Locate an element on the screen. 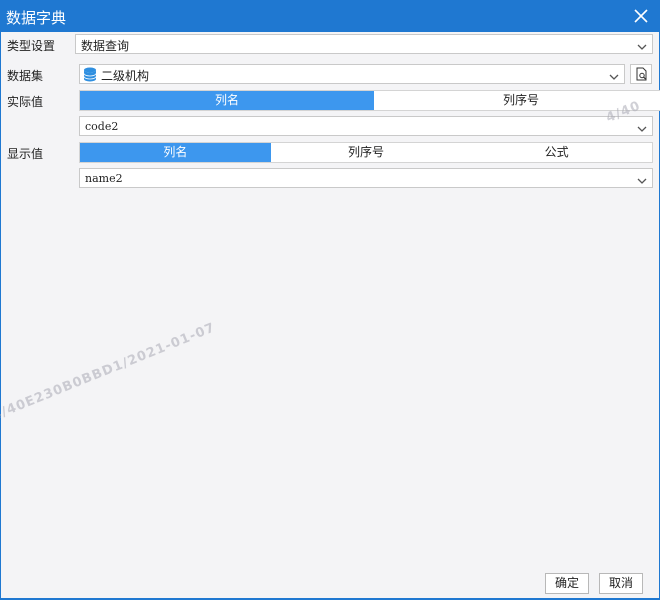 This screenshot has width=660, height=600. close-icon is located at coordinates (641, 16).